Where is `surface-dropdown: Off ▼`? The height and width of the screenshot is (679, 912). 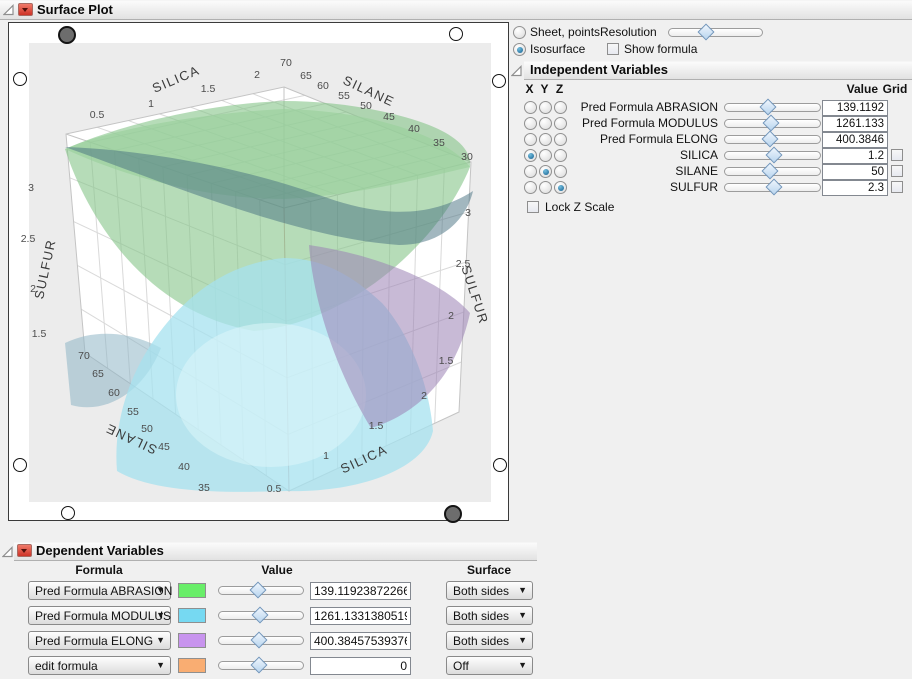 surface-dropdown: Off ▼ is located at coordinates (489, 665).